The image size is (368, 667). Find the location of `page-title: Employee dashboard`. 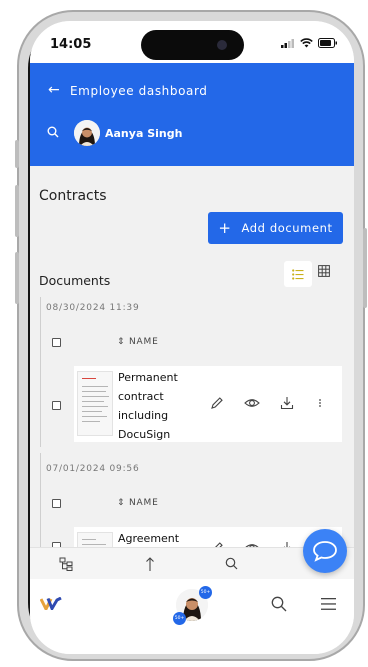

page-title: Employee dashboard is located at coordinates (139, 91).